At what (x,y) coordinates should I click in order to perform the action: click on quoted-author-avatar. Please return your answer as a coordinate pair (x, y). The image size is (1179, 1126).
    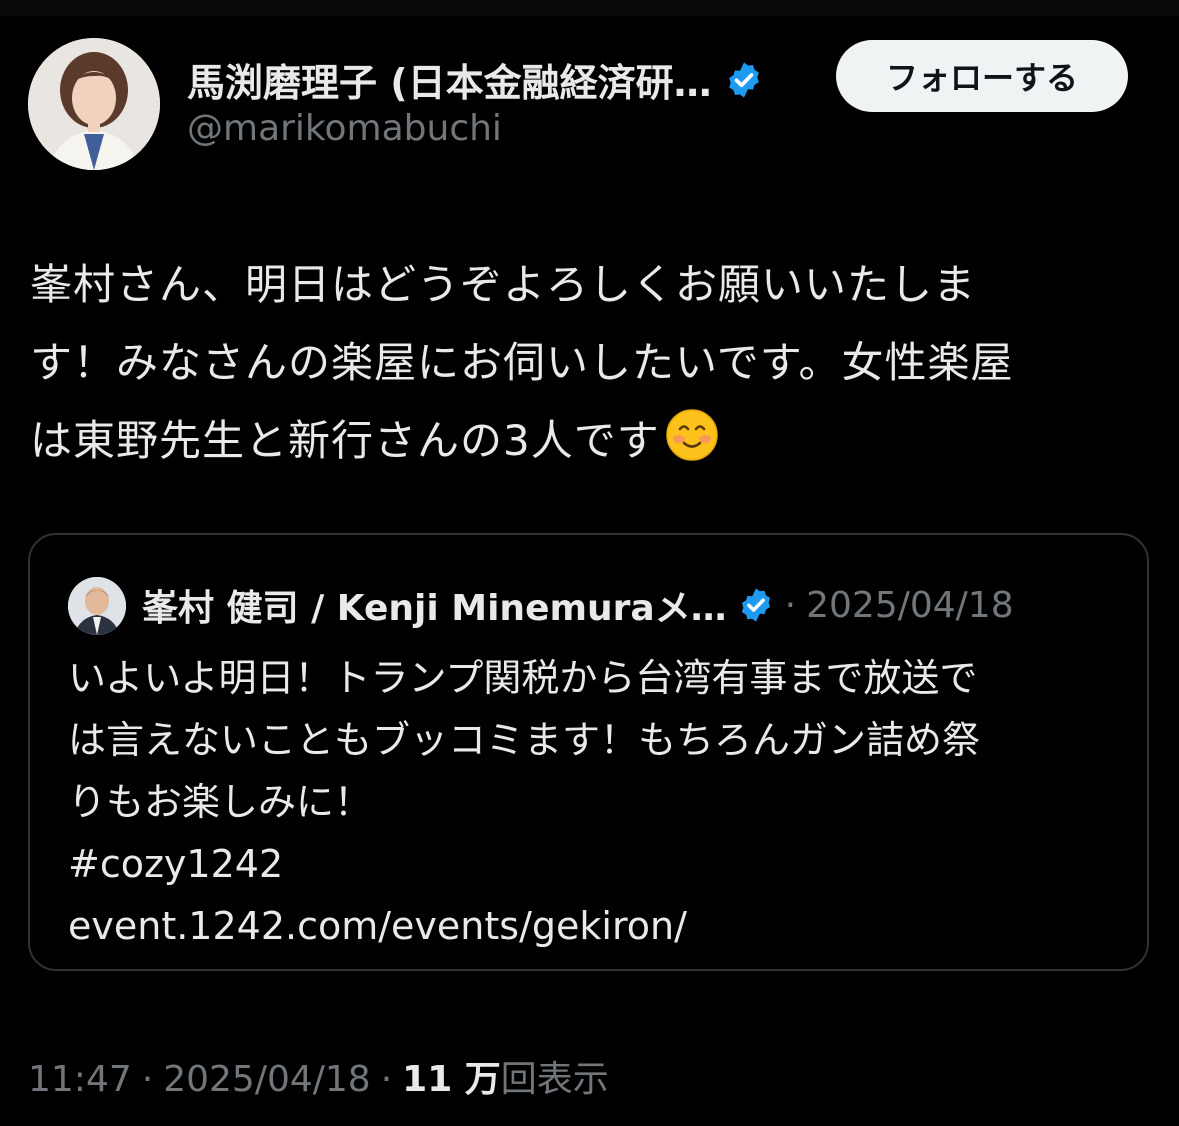
    Looking at the image, I should click on (97, 606).